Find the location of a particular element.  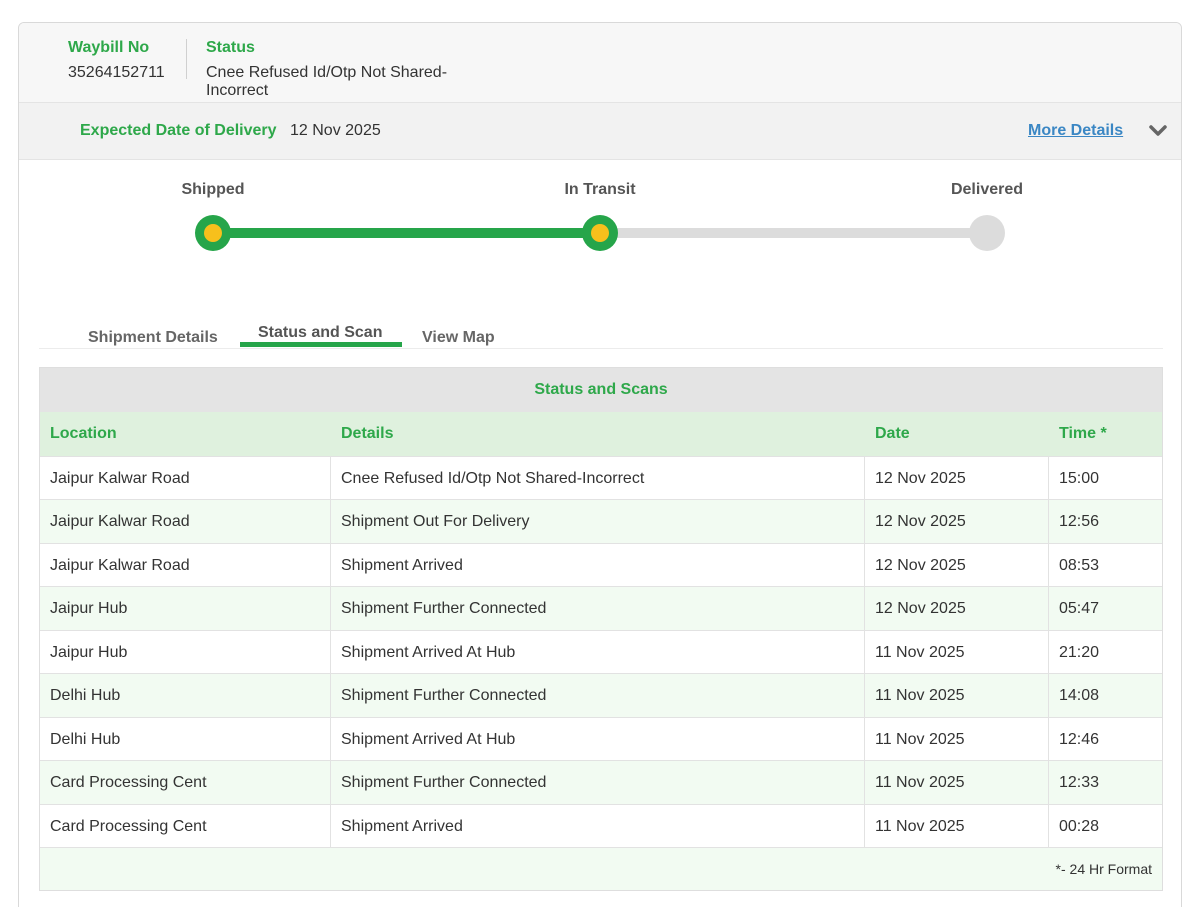

progress-bar-pending is located at coordinates (793, 233).